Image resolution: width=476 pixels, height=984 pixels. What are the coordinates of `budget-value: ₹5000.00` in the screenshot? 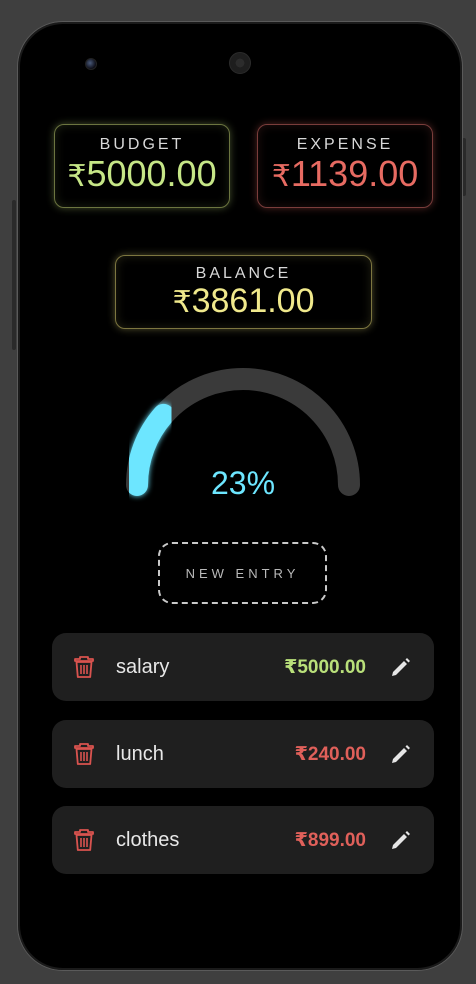 It's located at (142, 175).